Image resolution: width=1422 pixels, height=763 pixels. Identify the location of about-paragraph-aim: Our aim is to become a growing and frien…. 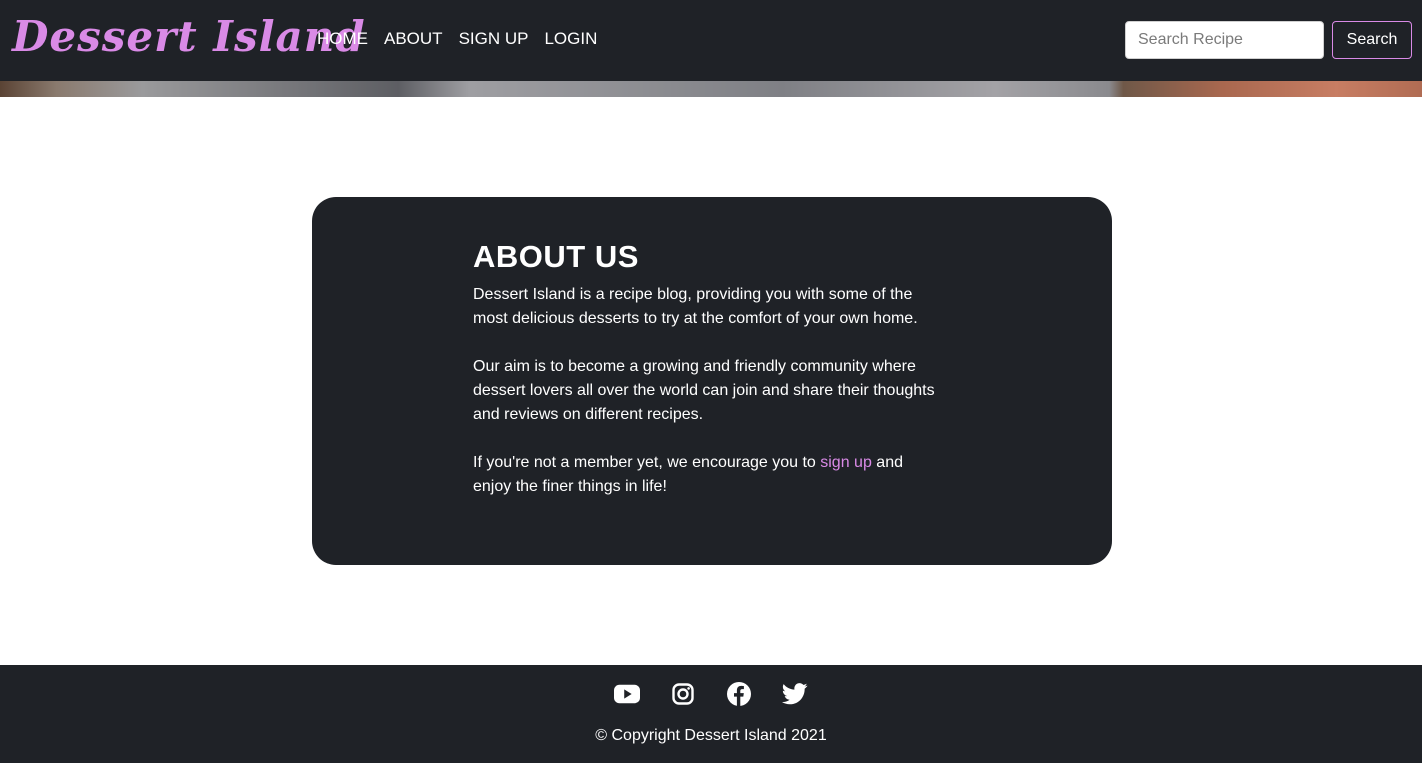
(704, 390).